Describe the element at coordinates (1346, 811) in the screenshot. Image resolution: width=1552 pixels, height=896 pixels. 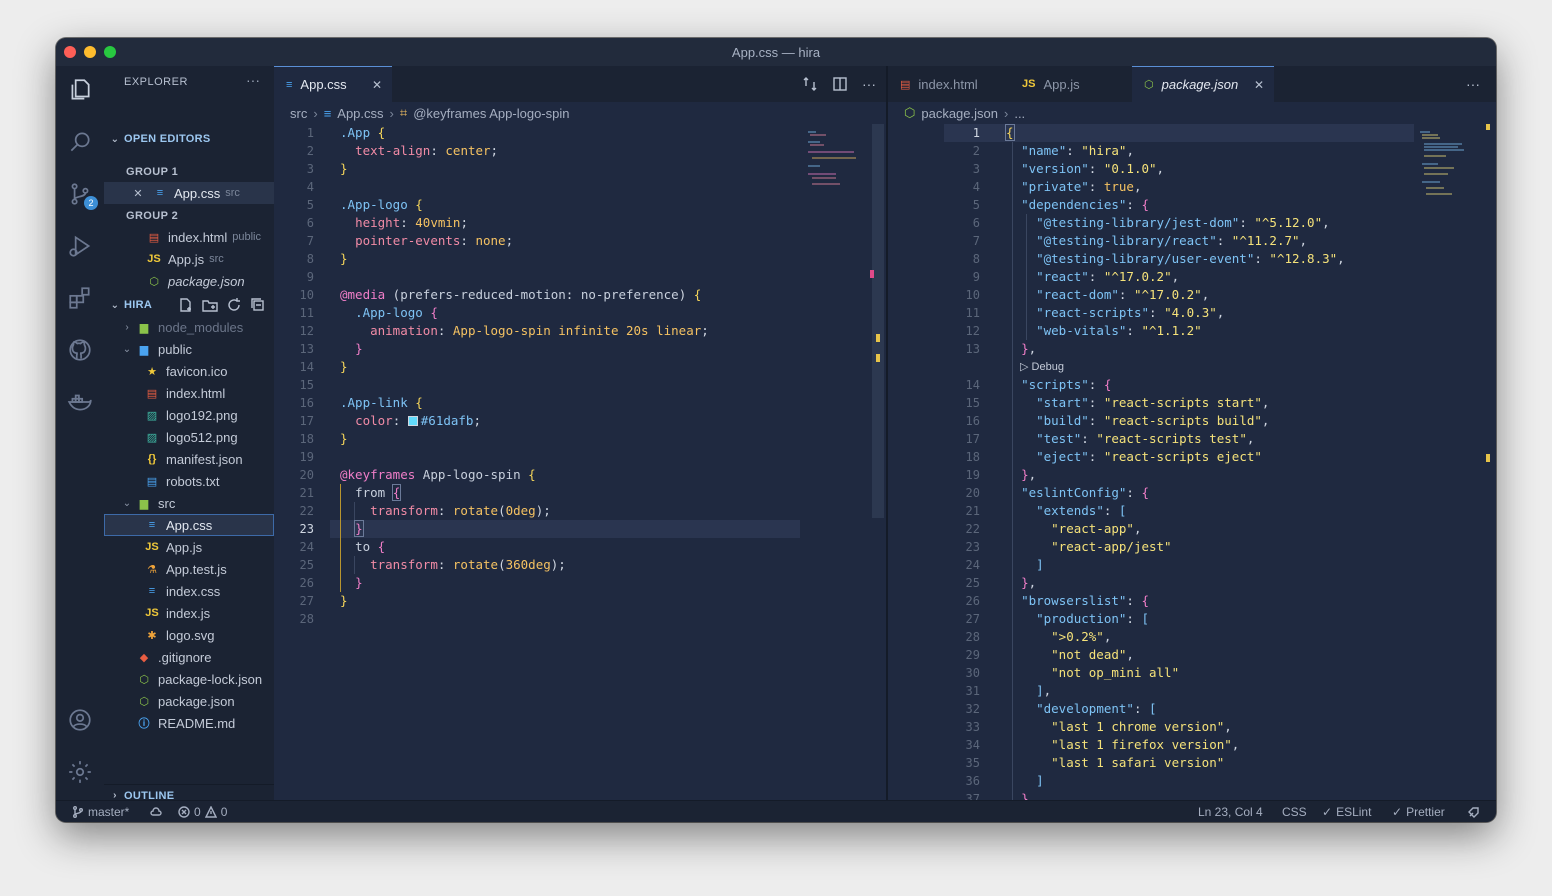
I see `eslint-status: ✓ ESLint` at that location.